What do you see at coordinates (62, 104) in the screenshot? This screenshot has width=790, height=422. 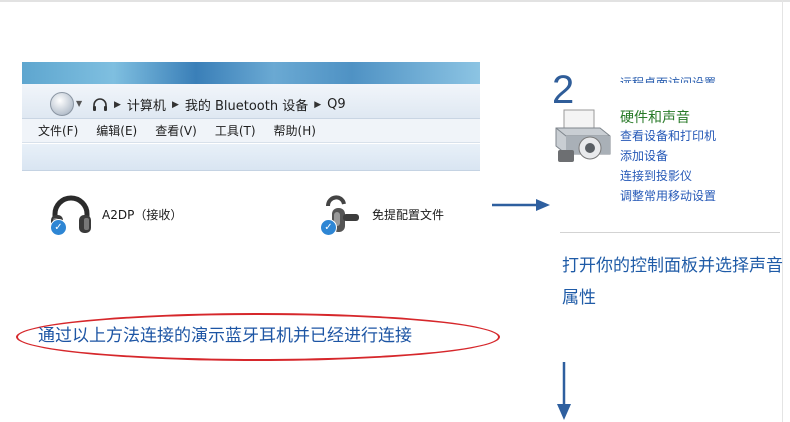 I see `back-button` at bounding box center [62, 104].